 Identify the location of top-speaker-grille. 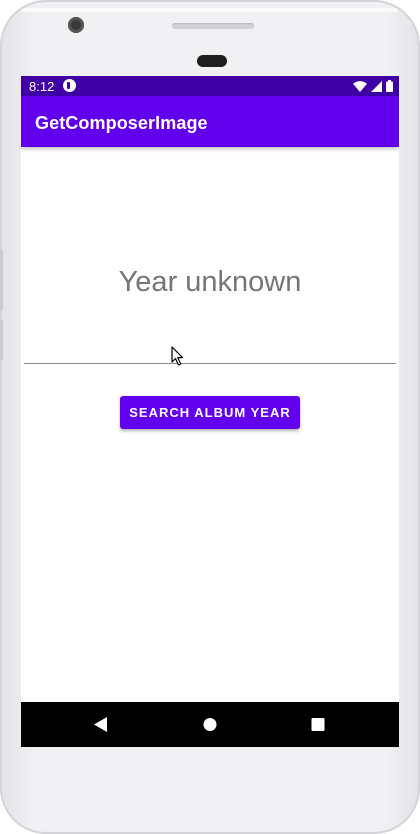
(213, 26).